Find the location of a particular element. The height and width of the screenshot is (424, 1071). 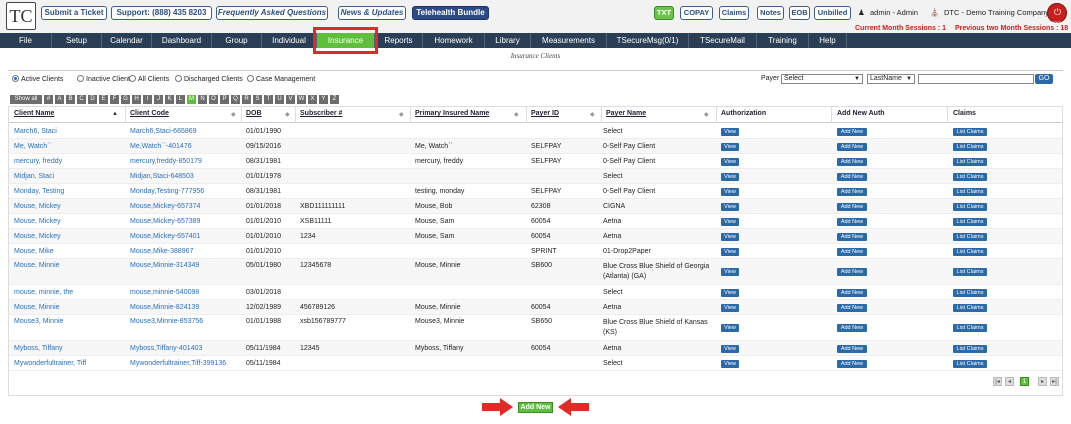

copay-button: COPAY is located at coordinates (696, 13).